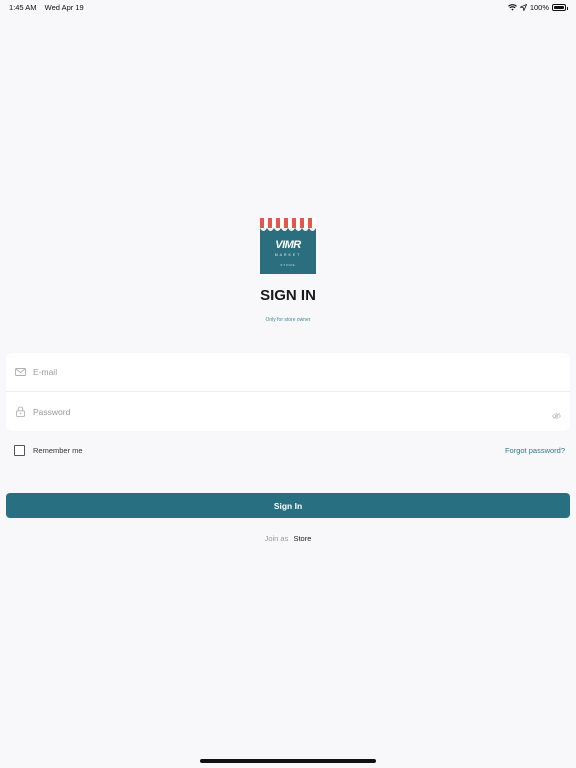  Describe the element at coordinates (535, 450) in the screenshot. I see `forgot-password-link: Forgot password?` at that location.